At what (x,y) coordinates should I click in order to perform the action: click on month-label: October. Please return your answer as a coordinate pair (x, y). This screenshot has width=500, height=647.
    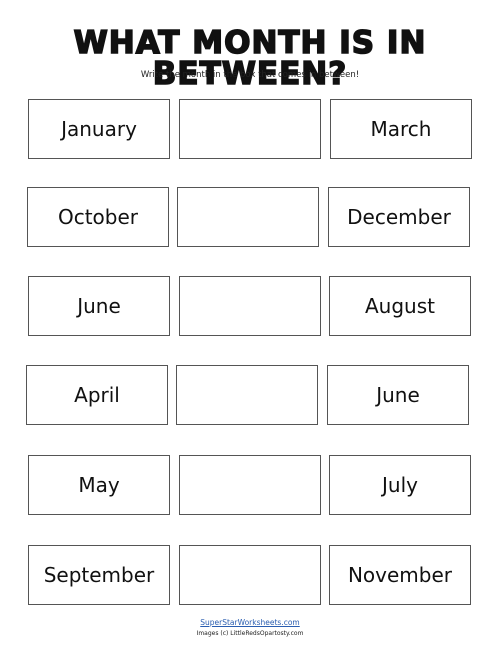
    Looking at the image, I should click on (98, 217).